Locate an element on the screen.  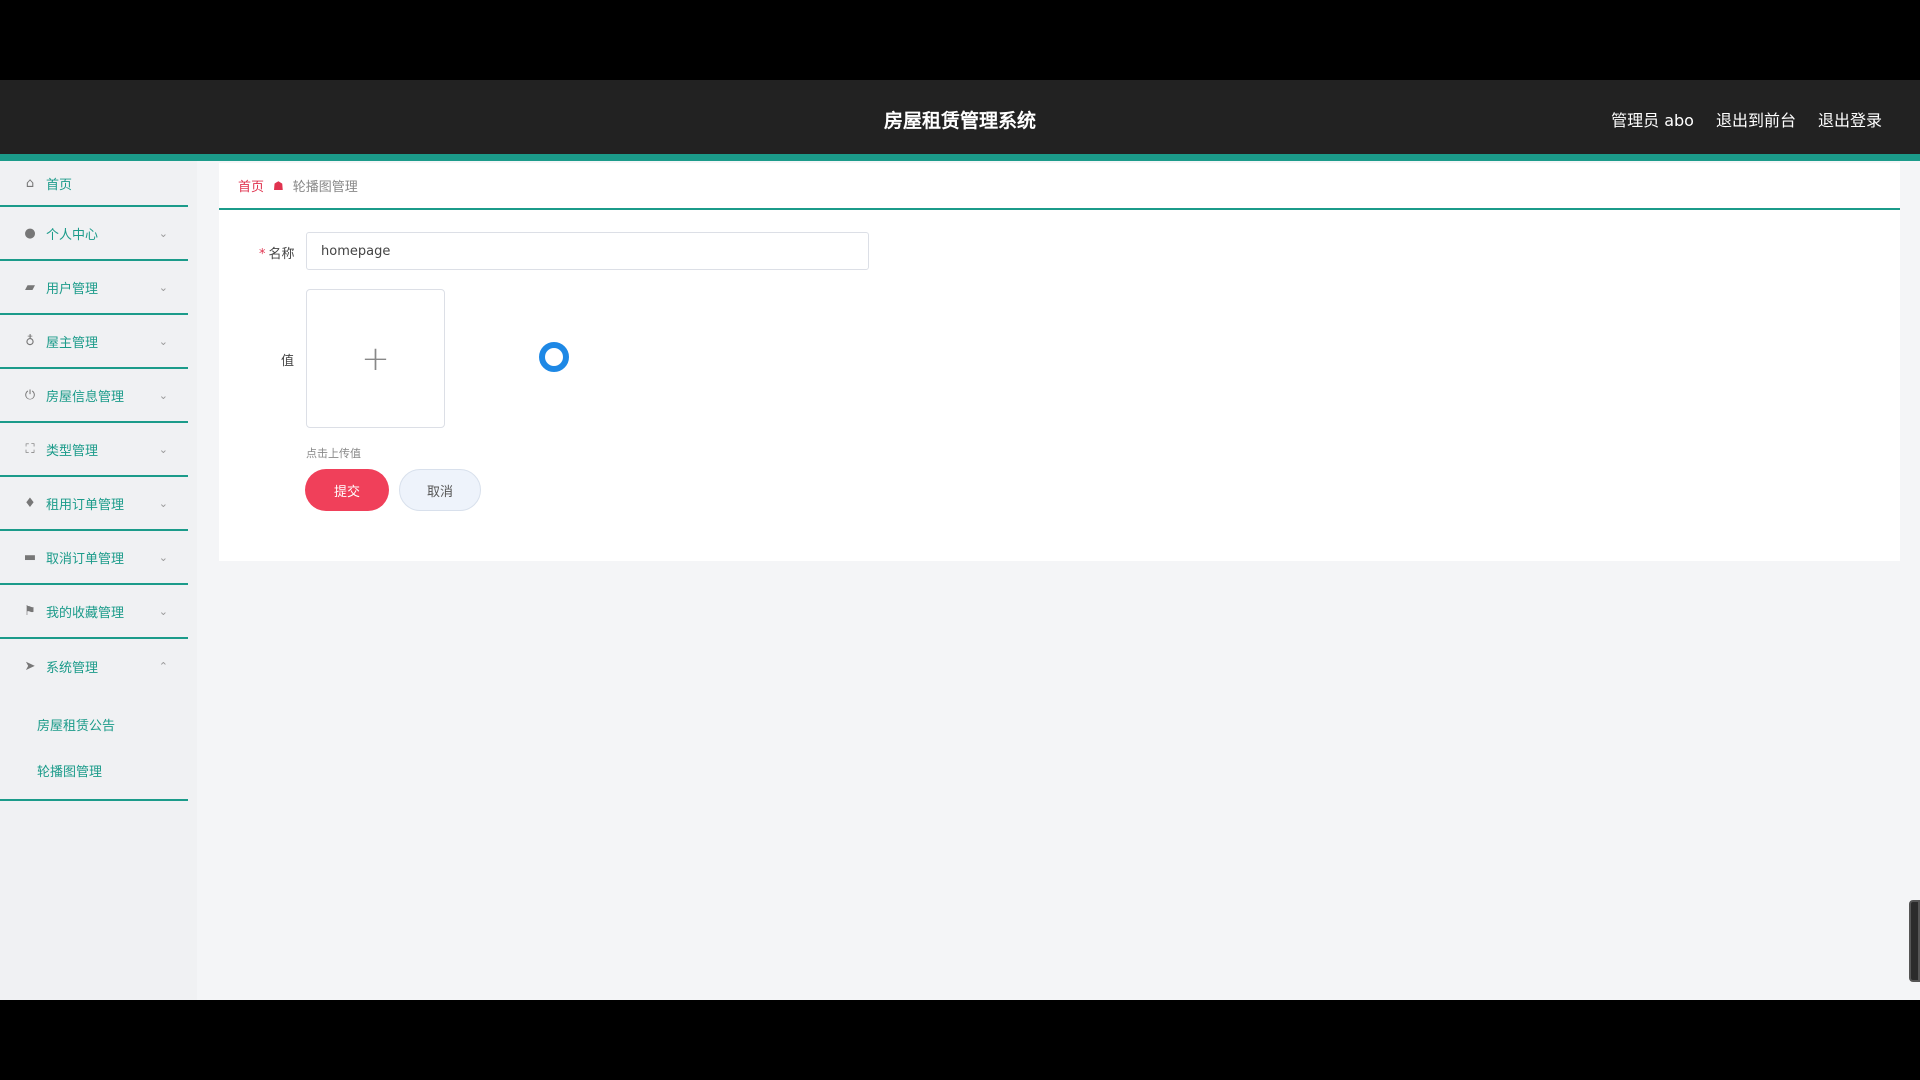
briefcase-icon: ▬ is located at coordinates (30, 557).